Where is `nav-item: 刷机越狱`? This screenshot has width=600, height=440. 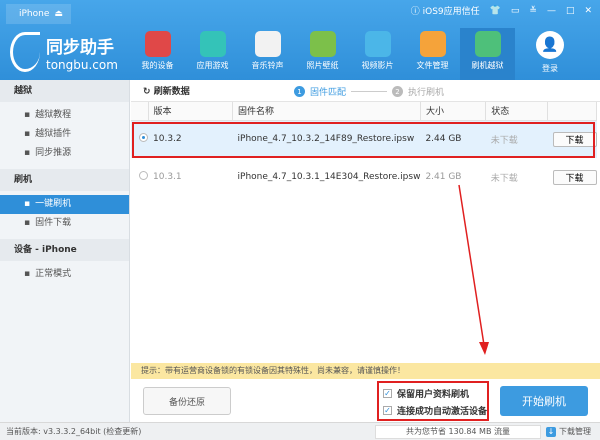
nav-item: 刷机越狱 is located at coordinates (487, 54).